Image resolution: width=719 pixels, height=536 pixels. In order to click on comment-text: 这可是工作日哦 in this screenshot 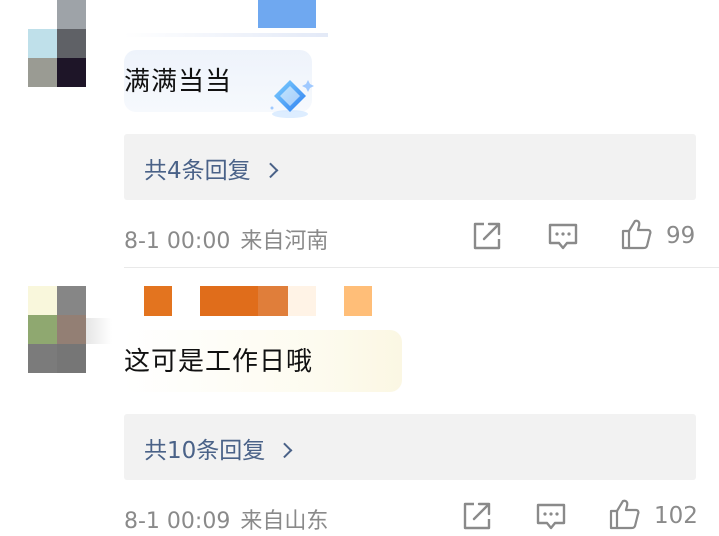, I will do `click(219, 362)`.